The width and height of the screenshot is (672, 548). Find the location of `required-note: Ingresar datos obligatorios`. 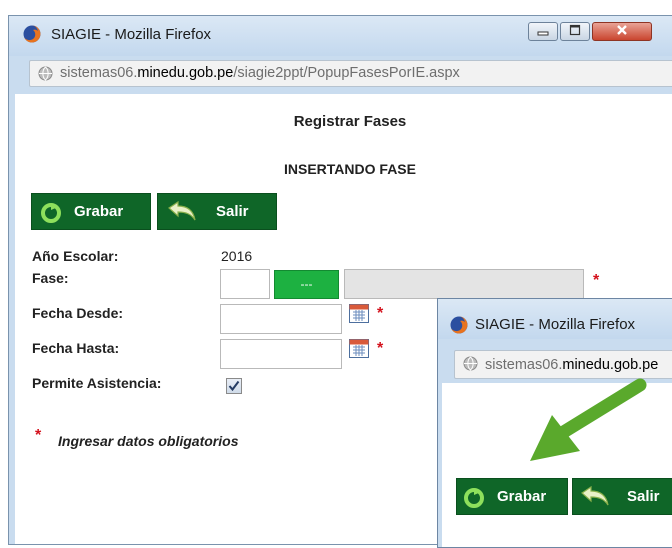

required-note: Ingresar datos obligatorios is located at coordinates (148, 441).